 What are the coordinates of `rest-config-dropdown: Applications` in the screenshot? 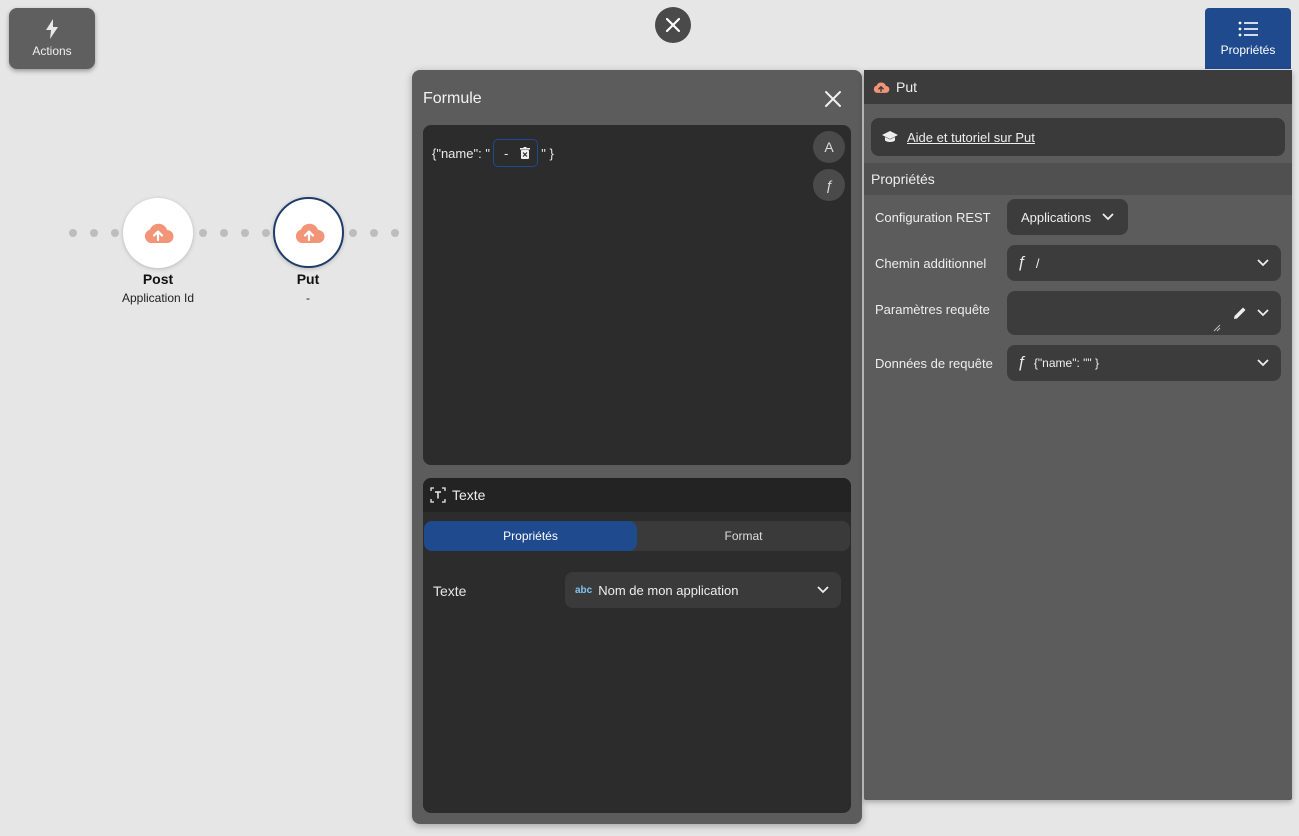 It's located at (1067, 217).